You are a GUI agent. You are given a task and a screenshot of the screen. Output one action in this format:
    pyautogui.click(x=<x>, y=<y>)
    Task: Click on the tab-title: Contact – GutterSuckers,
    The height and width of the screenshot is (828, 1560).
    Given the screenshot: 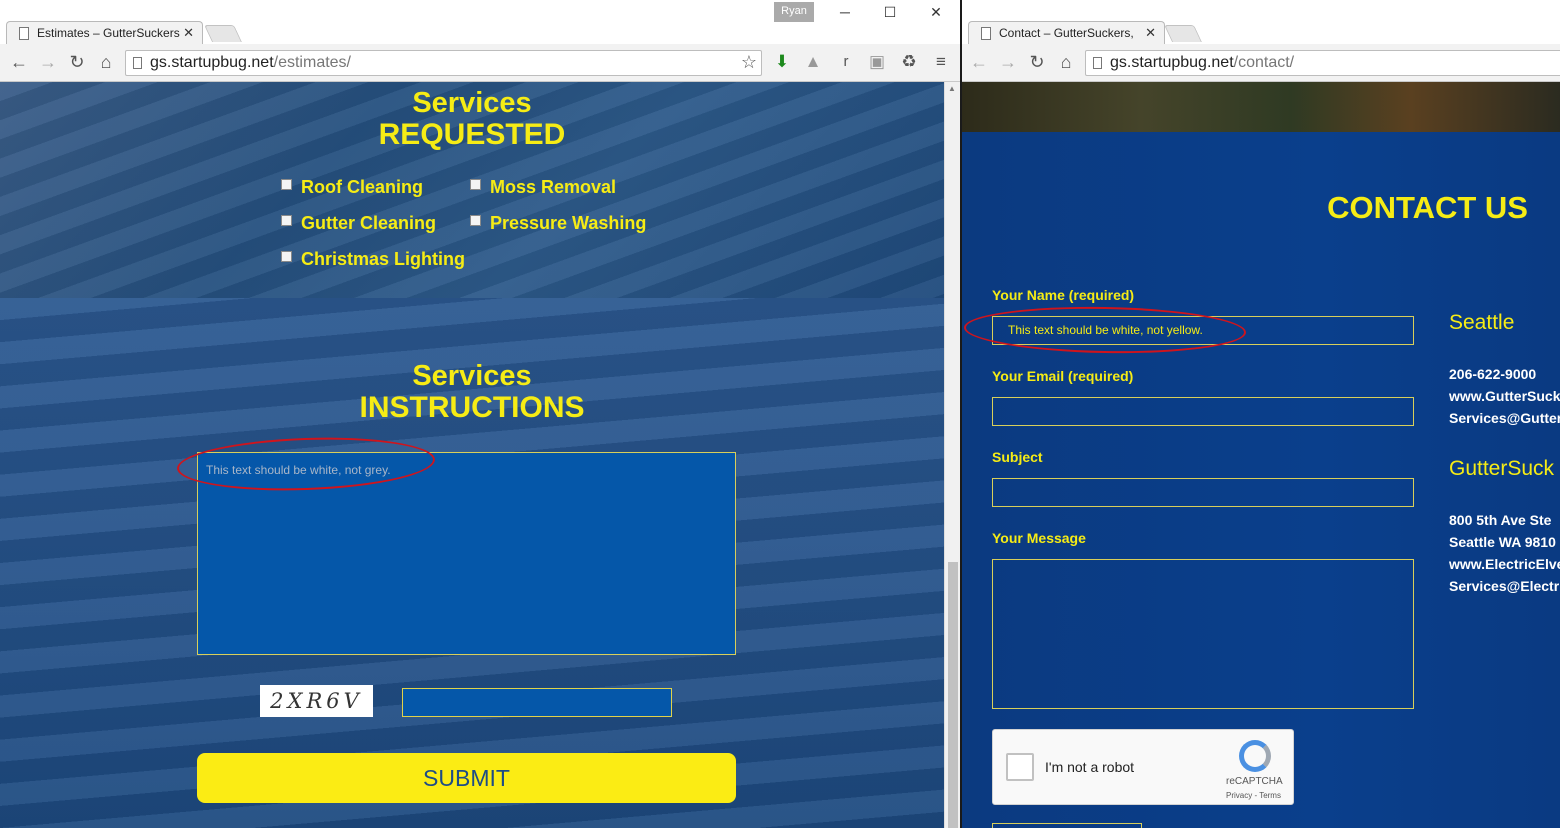 What is the action you would take?
    pyautogui.click(x=1066, y=33)
    